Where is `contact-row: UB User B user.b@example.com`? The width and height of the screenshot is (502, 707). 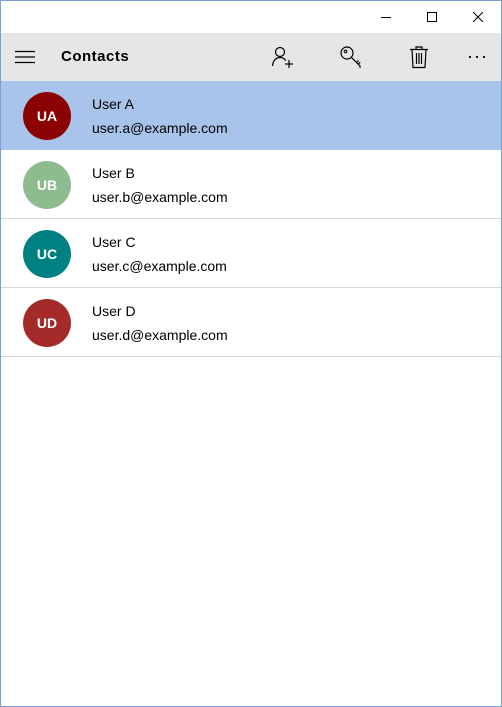 contact-row: UB User B user.b@example.com is located at coordinates (251, 184).